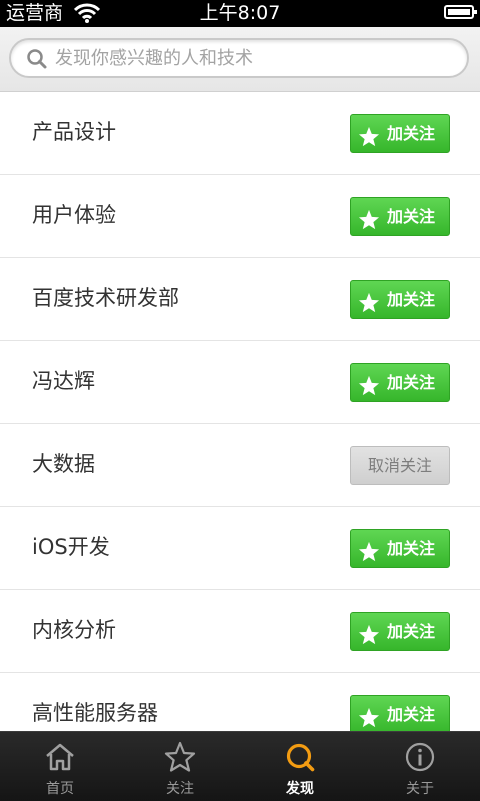 This screenshot has width=480, height=801. What do you see at coordinates (300, 759) in the screenshot?
I see `discover-icon` at bounding box center [300, 759].